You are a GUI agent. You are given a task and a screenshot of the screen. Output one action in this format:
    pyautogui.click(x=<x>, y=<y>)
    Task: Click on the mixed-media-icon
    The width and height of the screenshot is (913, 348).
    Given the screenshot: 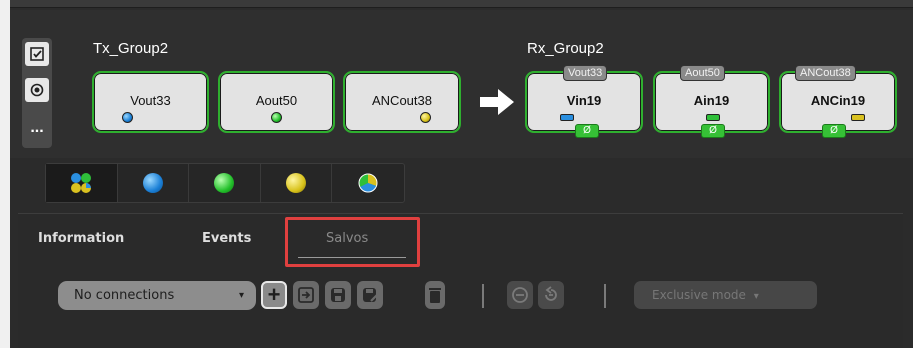 What is the action you would take?
    pyautogui.click(x=368, y=183)
    